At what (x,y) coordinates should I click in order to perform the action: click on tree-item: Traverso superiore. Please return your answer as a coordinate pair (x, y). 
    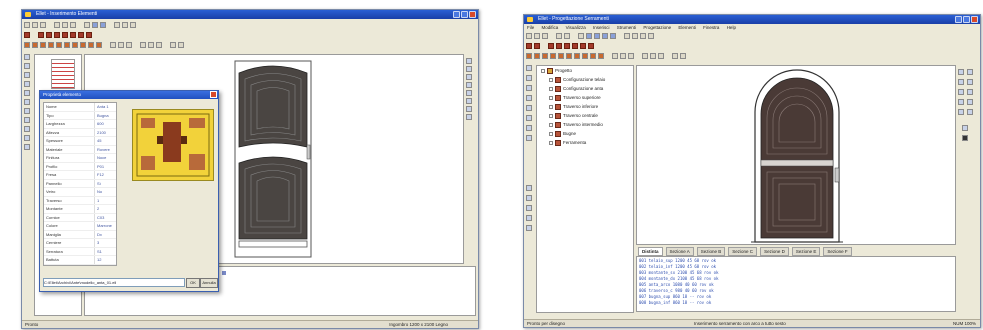
    Looking at the image, I should click on (585, 97).